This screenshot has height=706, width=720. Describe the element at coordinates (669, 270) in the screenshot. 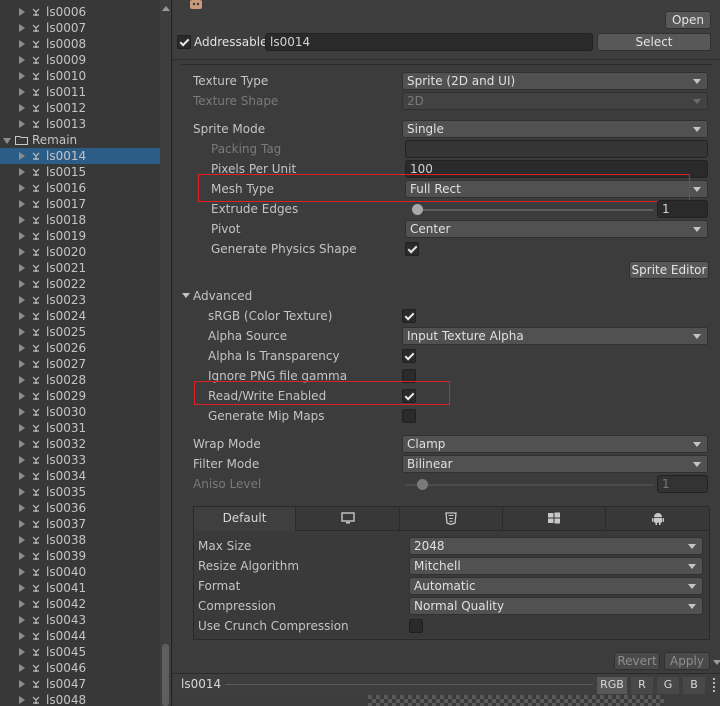

I see `sprite-editor-button: Sprite Editor` at that location.